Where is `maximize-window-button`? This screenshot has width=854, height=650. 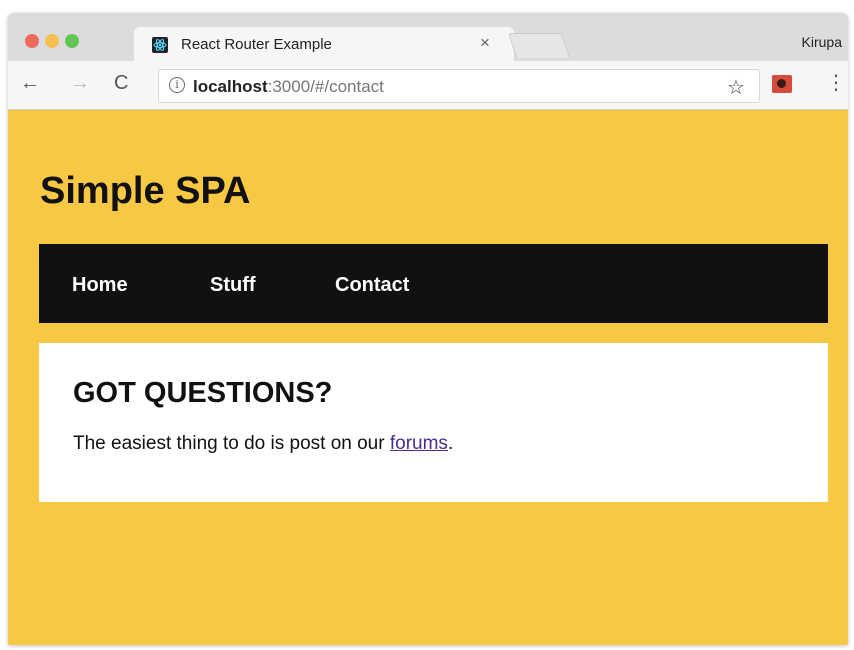 maximize-window-button is located at coordinates (72, 41).